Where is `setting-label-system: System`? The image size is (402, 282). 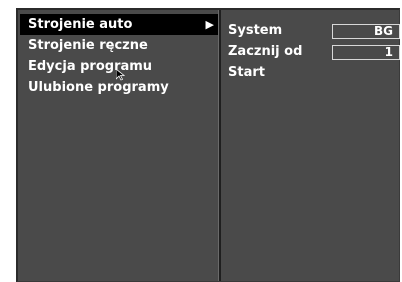 setting-label-system: System is located at coordinates (255, 30).